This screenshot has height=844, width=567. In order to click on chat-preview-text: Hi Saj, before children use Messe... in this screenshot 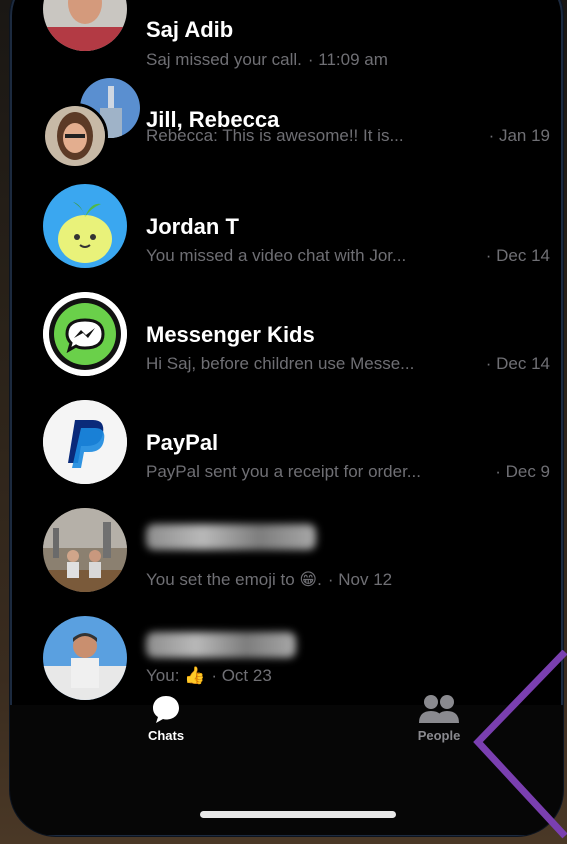, I will do `click(280, 363)`.